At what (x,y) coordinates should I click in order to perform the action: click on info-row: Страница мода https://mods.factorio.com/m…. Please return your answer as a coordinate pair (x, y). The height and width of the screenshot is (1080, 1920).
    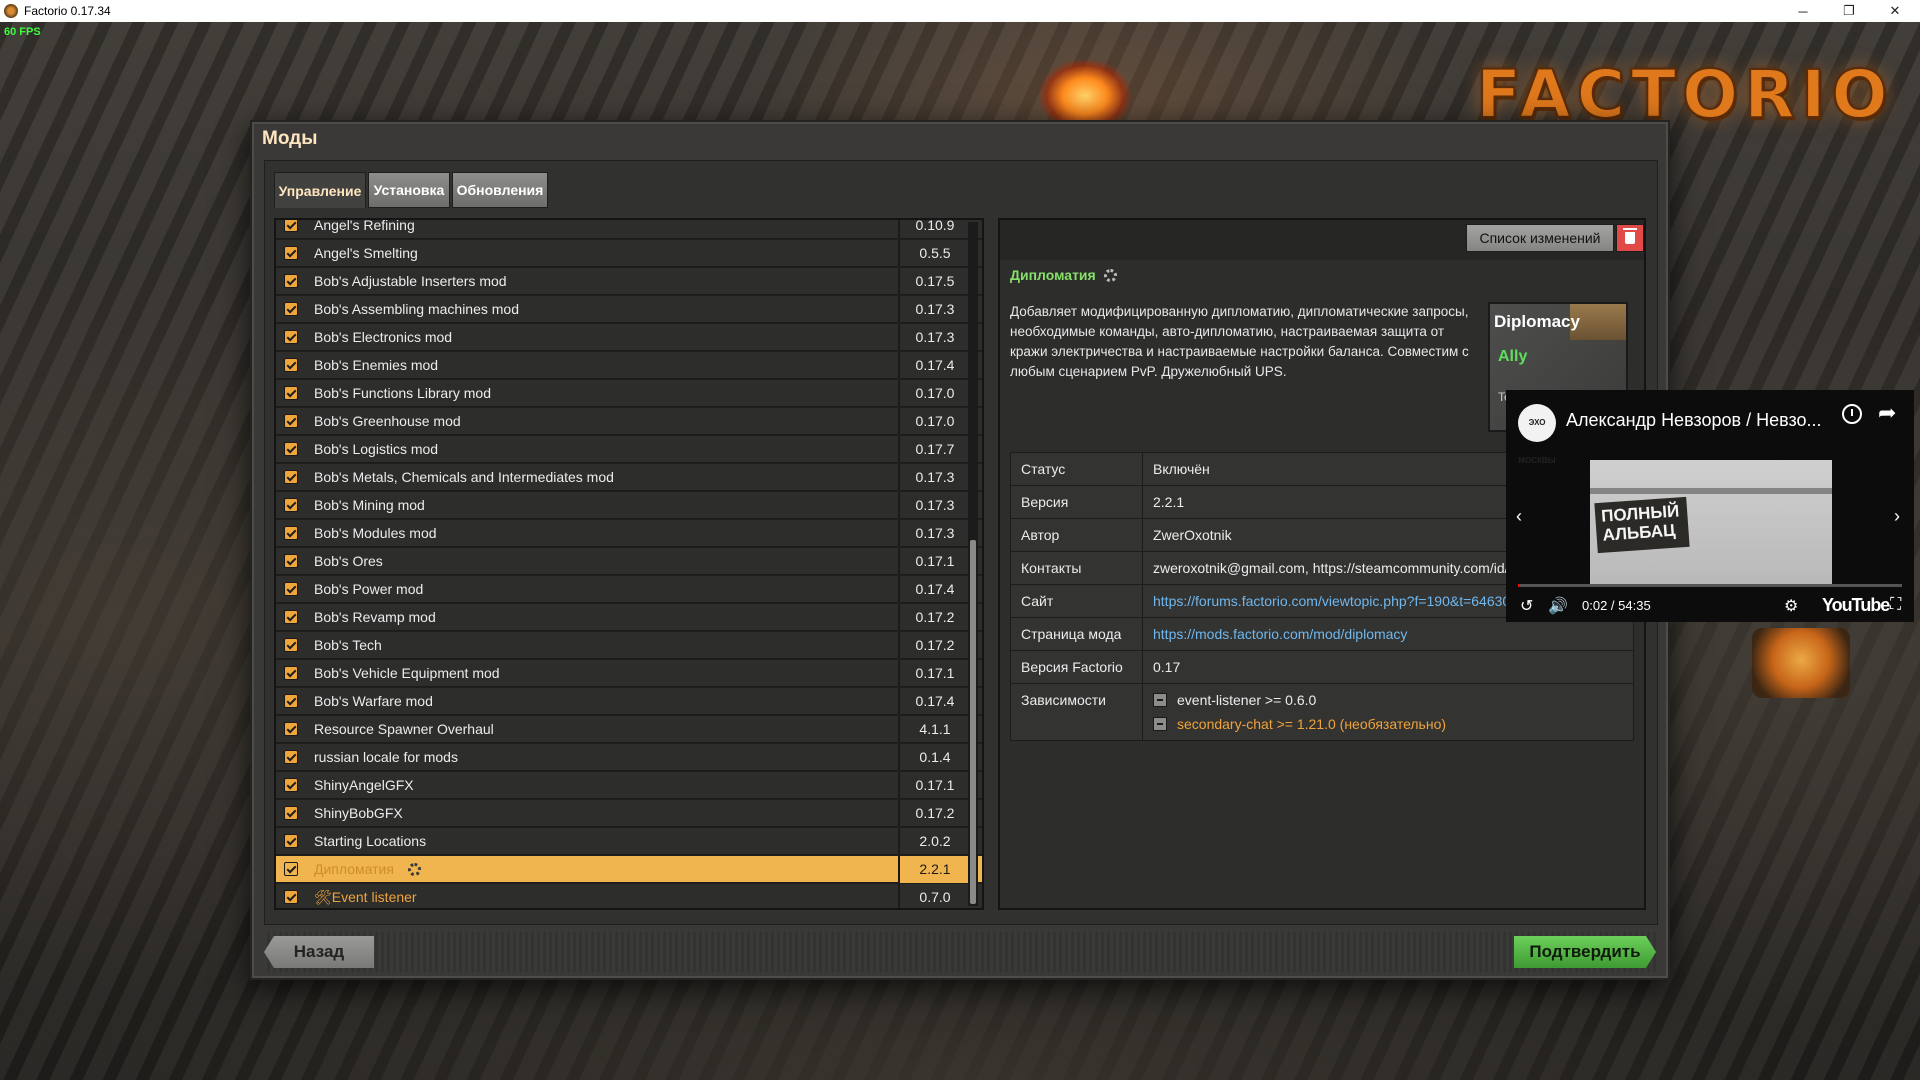
    Looking at the image, I should click on (1322, 634).